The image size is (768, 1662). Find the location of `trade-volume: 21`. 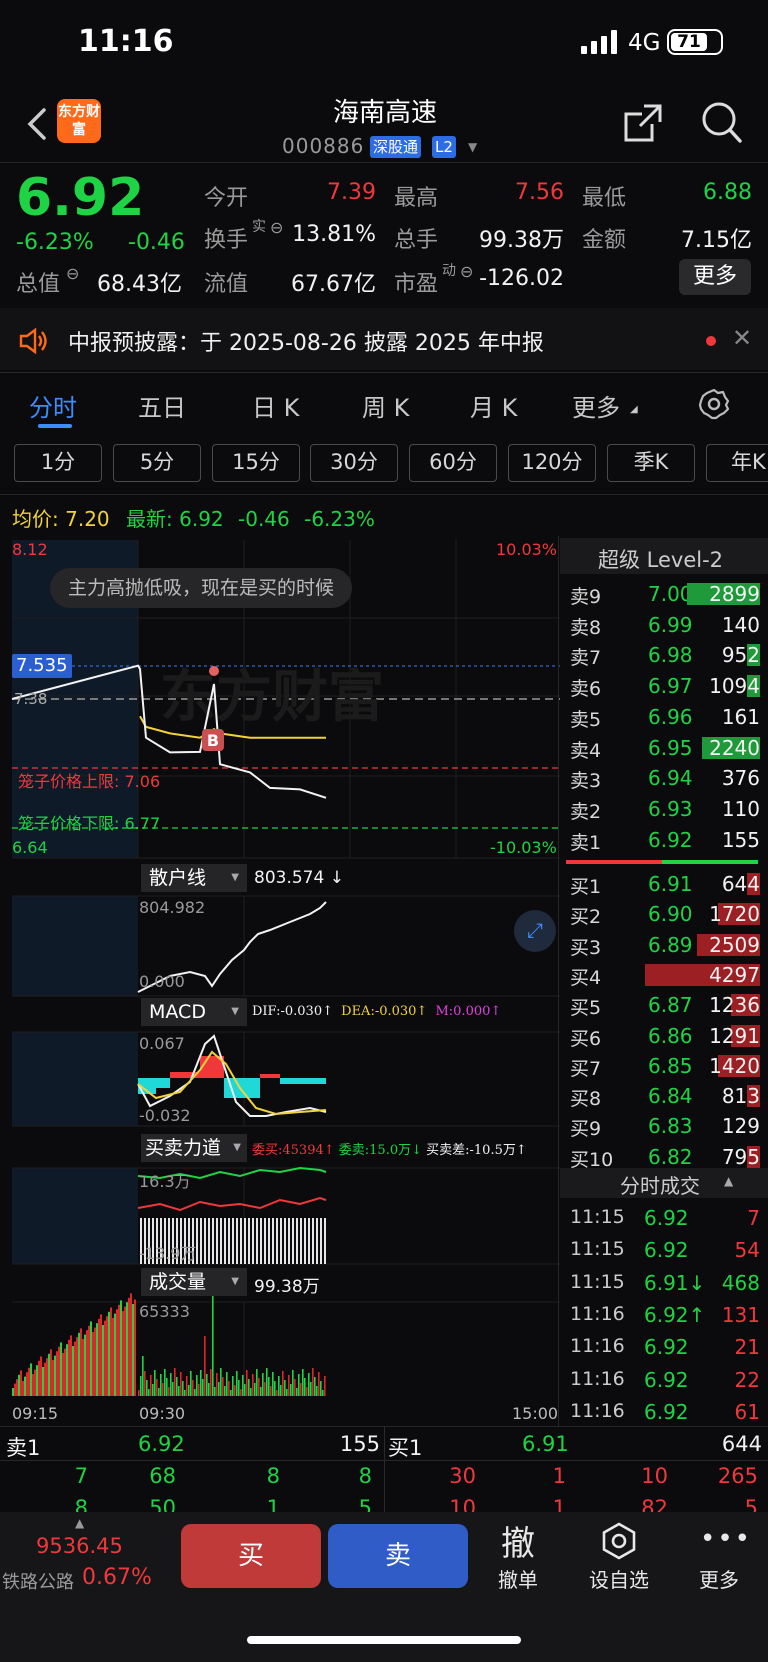

trade-volume: 21 is located at coordinates (747, 1347).